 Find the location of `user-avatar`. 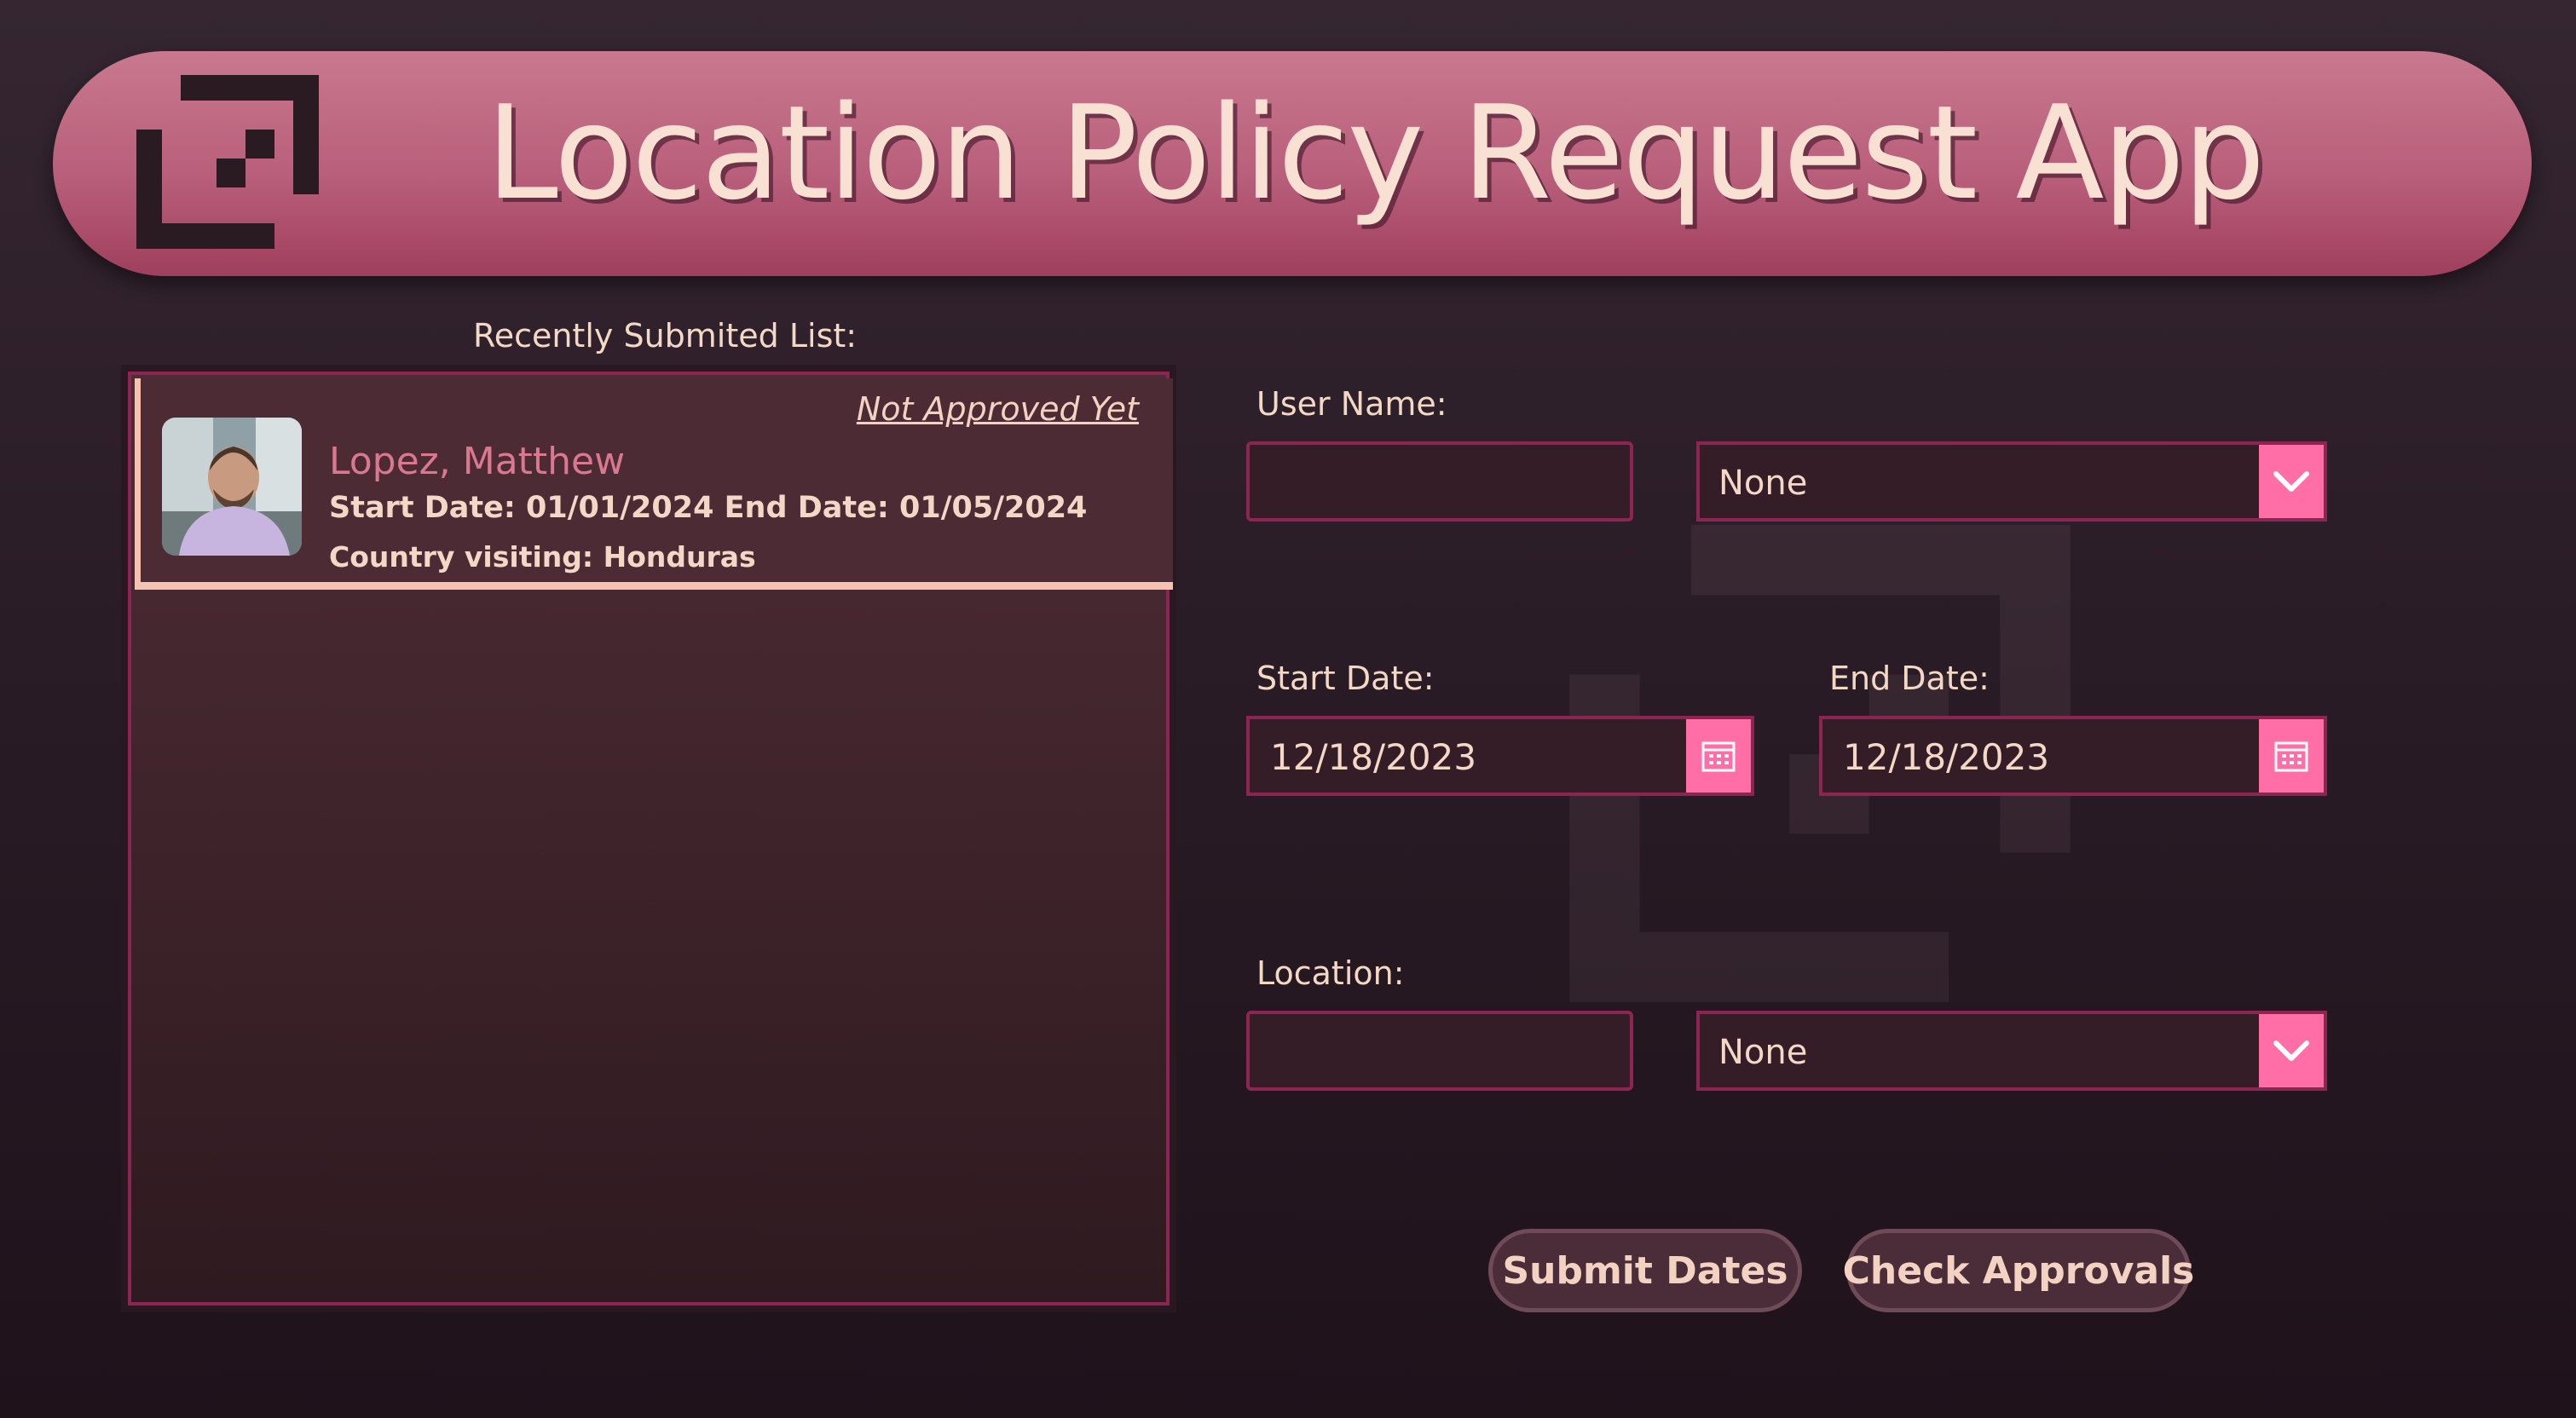

user-avatar is located at coordinates (232, 487).